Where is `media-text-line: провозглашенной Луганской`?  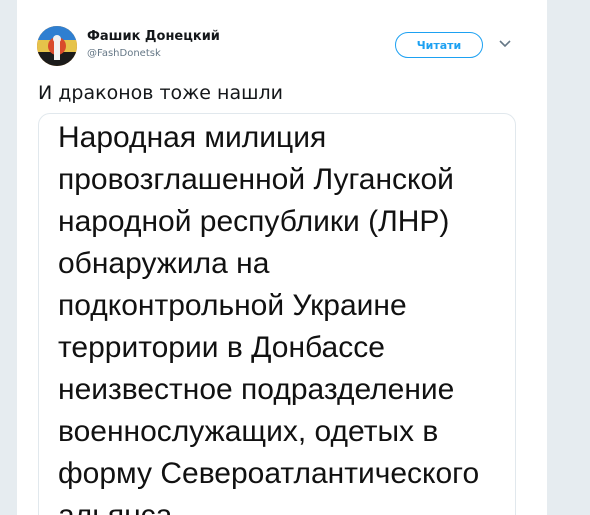 media-text-line: провозглашенной Луганской is located at coordinates (256, 179).